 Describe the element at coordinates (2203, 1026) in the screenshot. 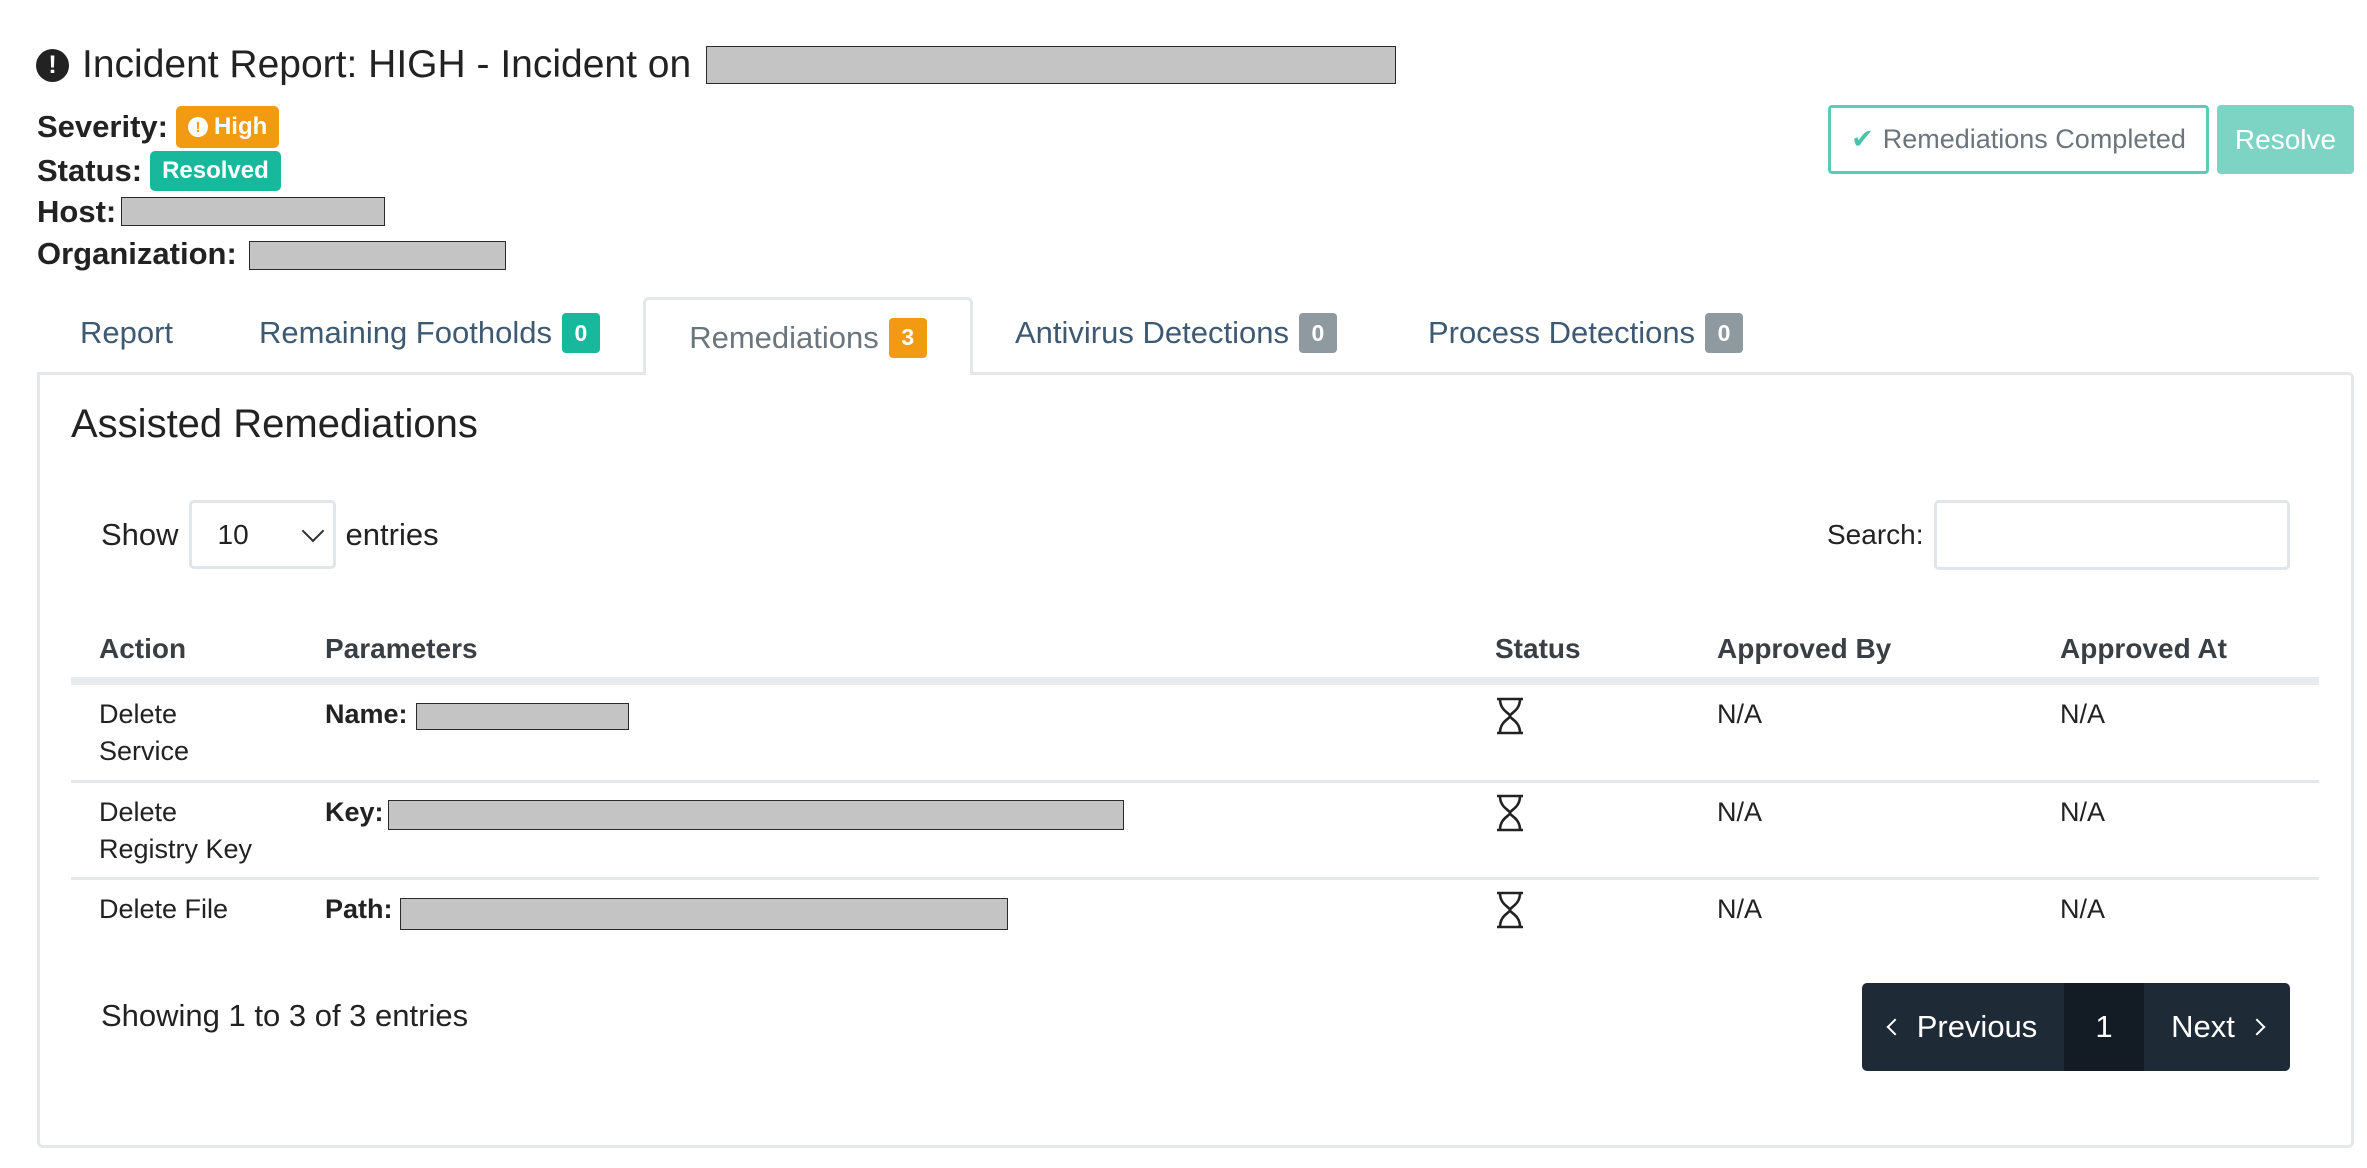

I see `next-label: Next` at that location.